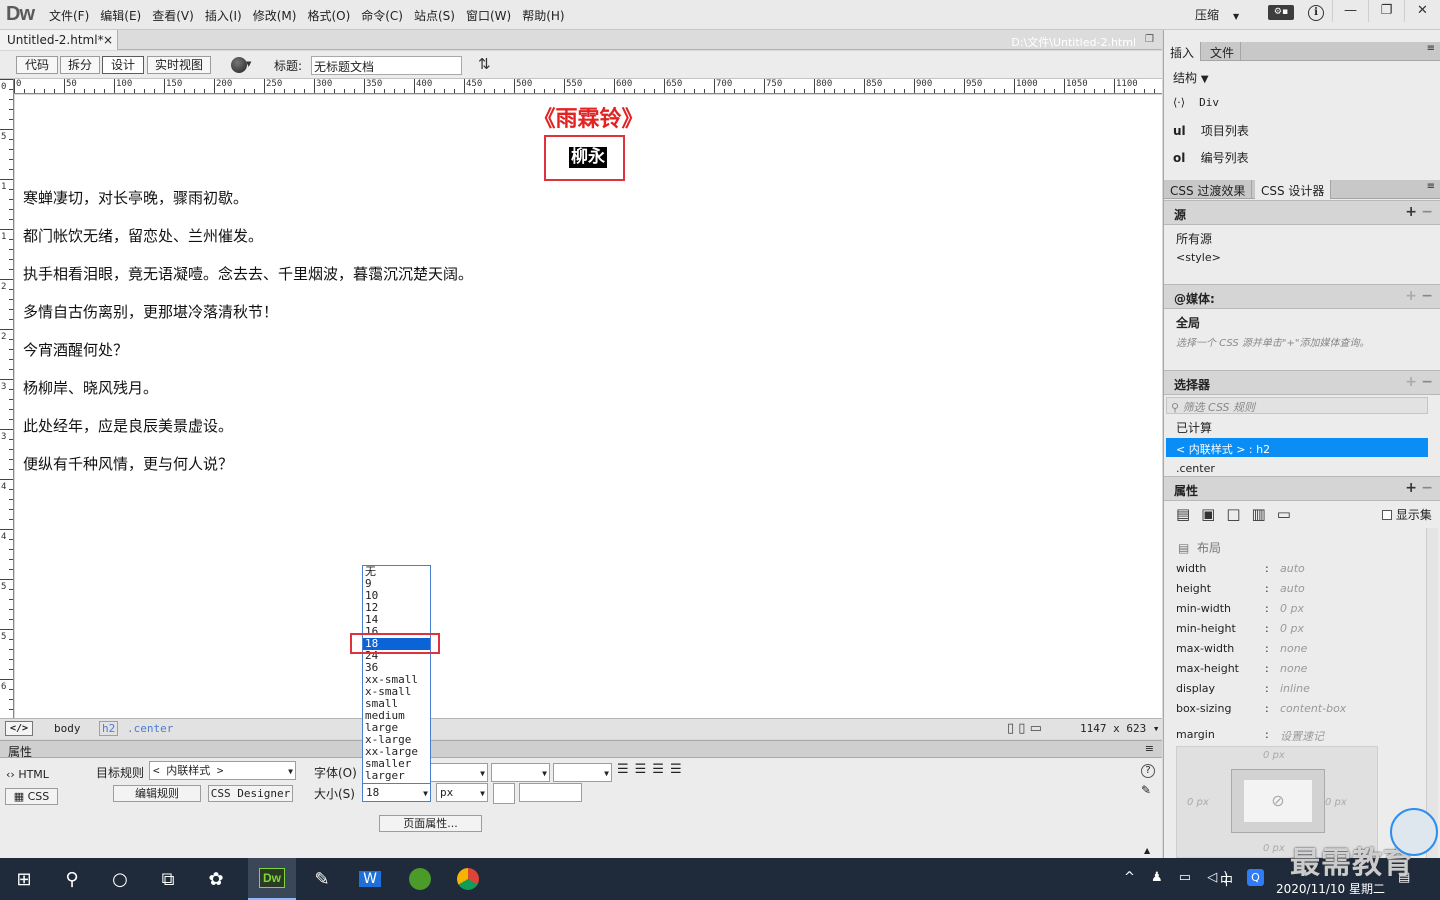 This screenshot has width=1440, height=900. I want to click on design-view-button: 设计, so click(123, 65).